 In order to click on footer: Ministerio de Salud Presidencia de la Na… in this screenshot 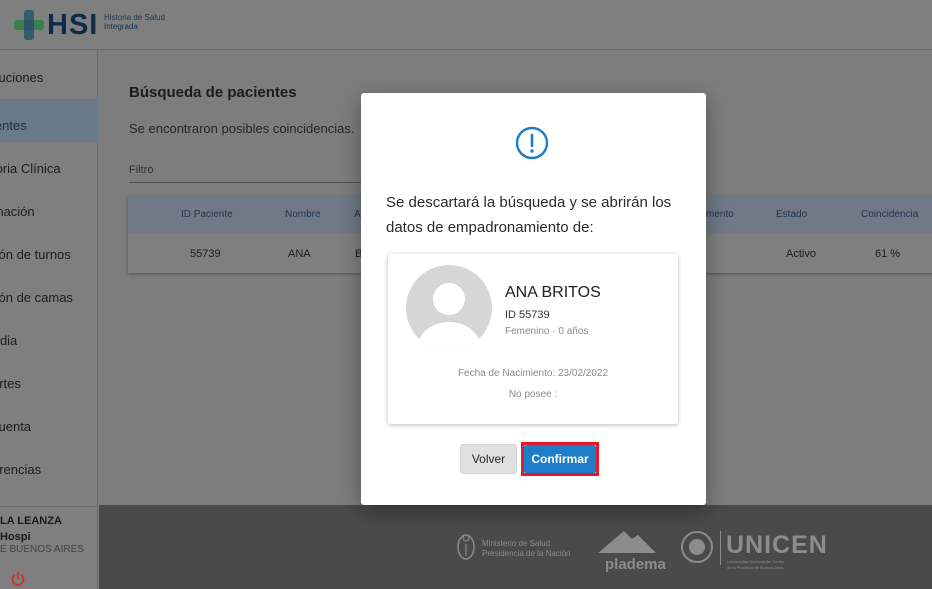, I will do `click(515, 547)`.